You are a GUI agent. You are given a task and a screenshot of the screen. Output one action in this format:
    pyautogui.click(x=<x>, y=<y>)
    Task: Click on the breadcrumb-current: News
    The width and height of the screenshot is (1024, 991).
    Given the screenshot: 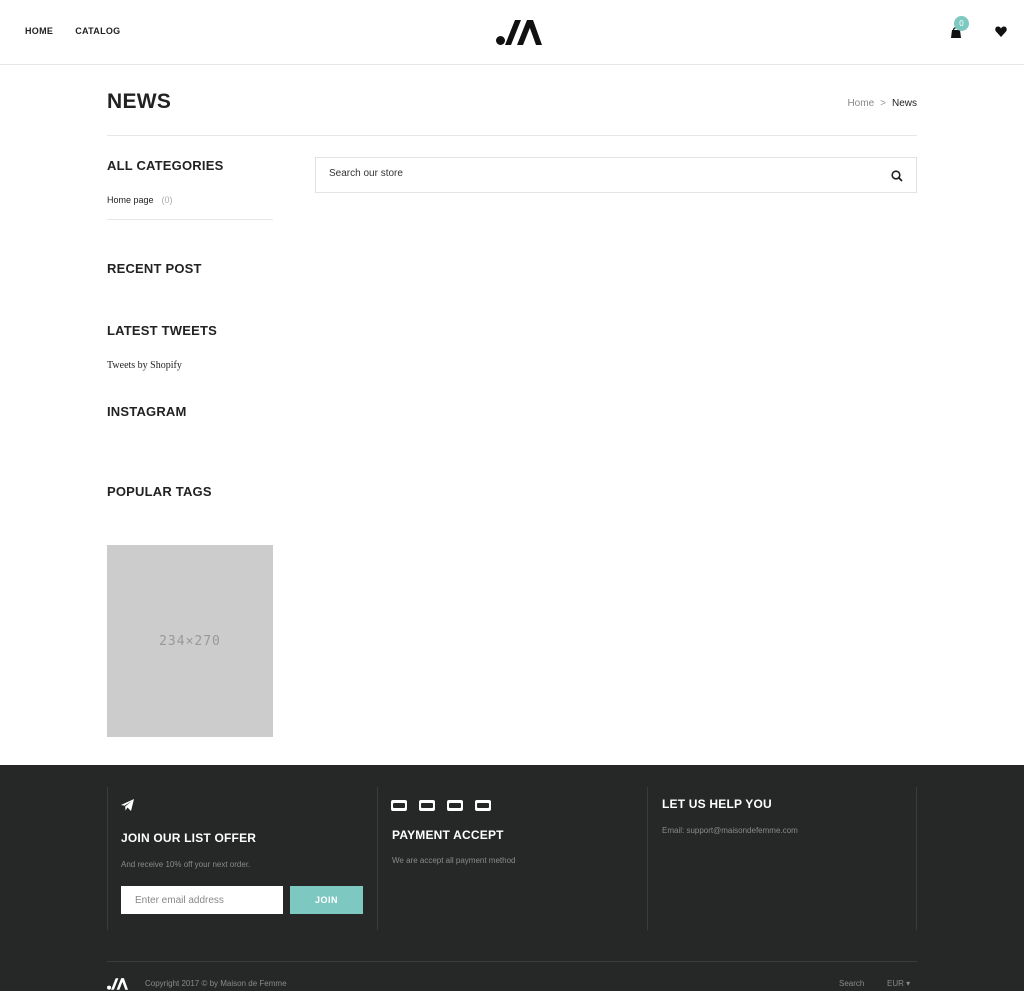 What is the action you would take?
    pyautogui.click(x=904, y=103)
    